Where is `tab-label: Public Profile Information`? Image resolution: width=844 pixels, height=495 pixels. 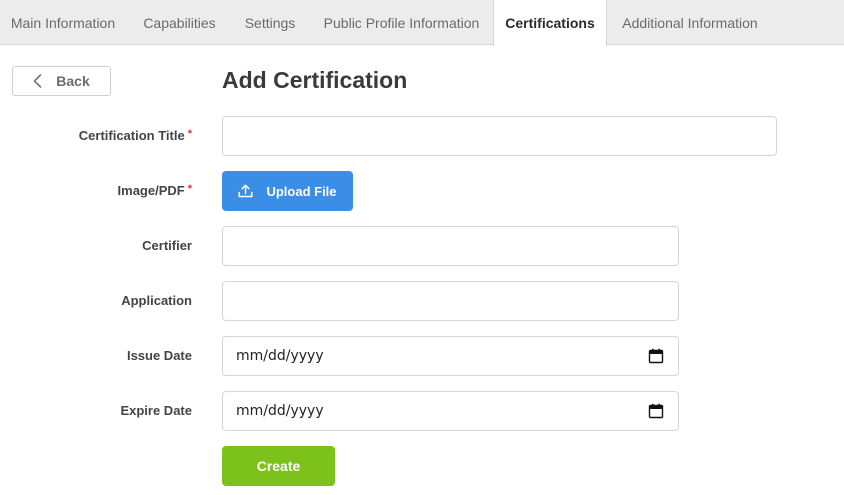
tab-label: Public Profile Information is located at coordinates (401, 22).